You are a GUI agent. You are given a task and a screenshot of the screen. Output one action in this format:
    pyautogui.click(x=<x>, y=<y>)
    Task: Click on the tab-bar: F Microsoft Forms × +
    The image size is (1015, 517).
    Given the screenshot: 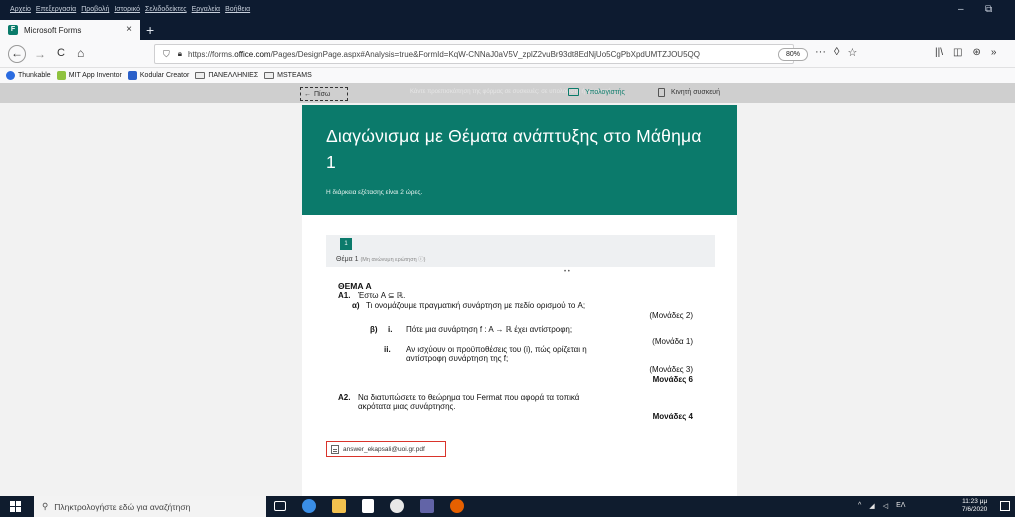 What is the action you would take?
    pyautogui.click(x=507, y=30)
    